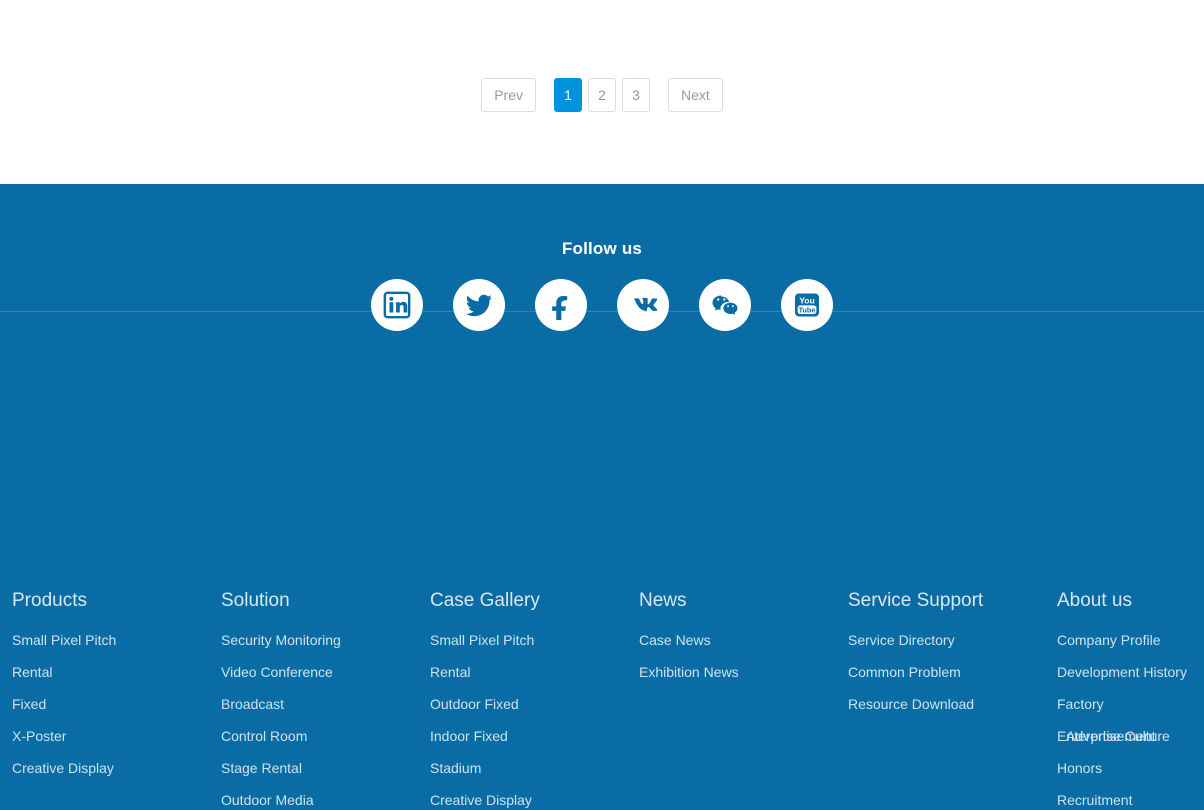 The height and width of the screenshot is (810, 1204). What do you see at coordinates (568, 95) in the screenshot?
I see `pagination-page-1: 1` at bounding box center [568, 95].